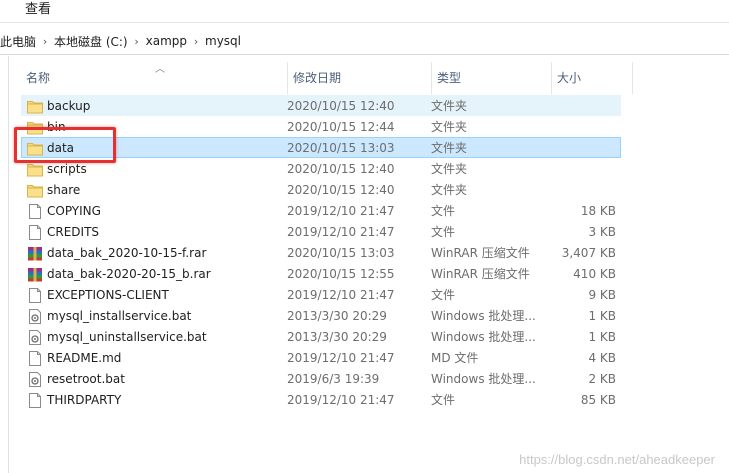  Describe the element at coordinates (160, 69) in the screenshot. I see `sort-ascending-icon: ︿` at that location.